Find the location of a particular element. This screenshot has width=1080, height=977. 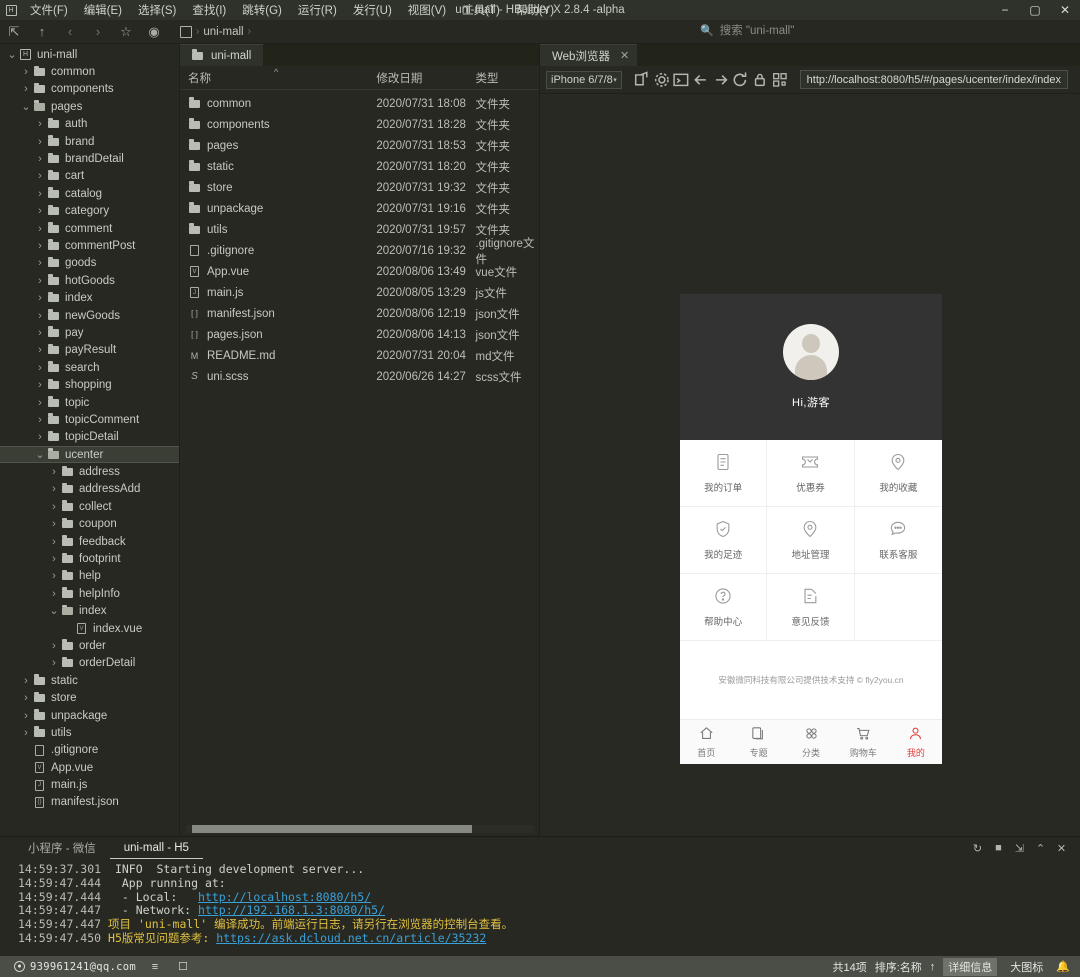

tree-item-index: › index is located at coordinates (89, 297).